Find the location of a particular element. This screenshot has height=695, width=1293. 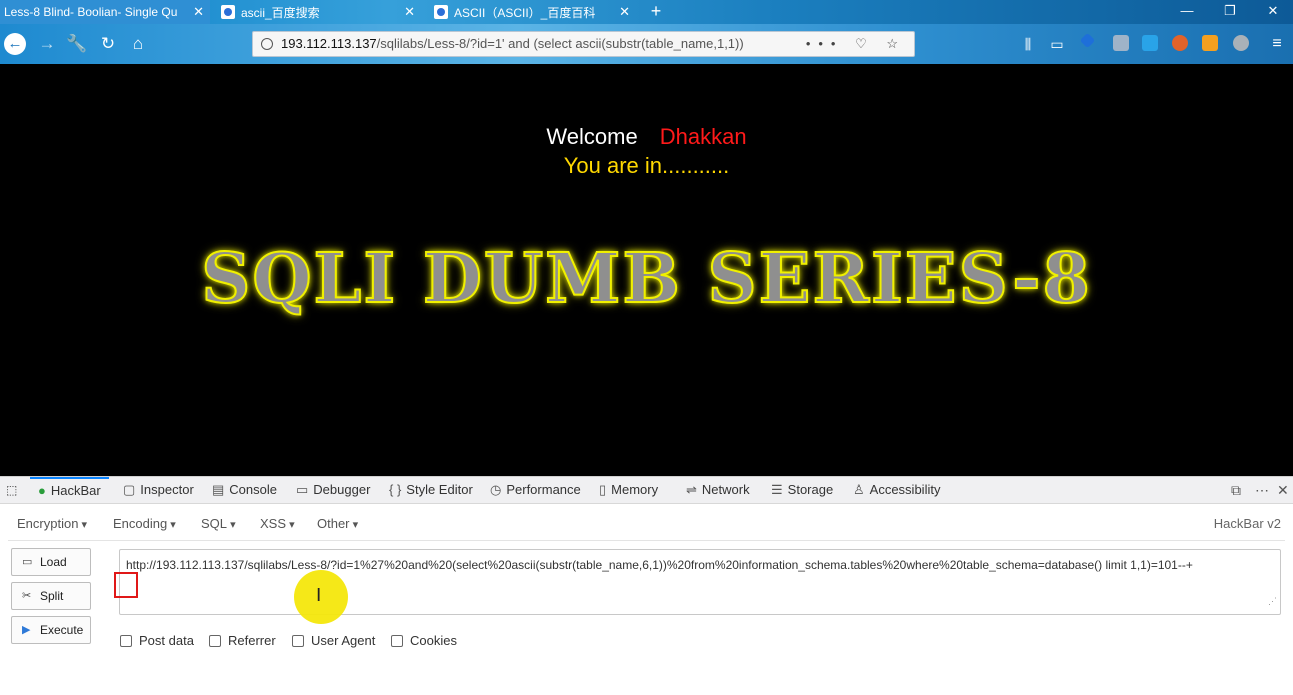

minimize-window-icon: — is located at coordinates (1187, 12).